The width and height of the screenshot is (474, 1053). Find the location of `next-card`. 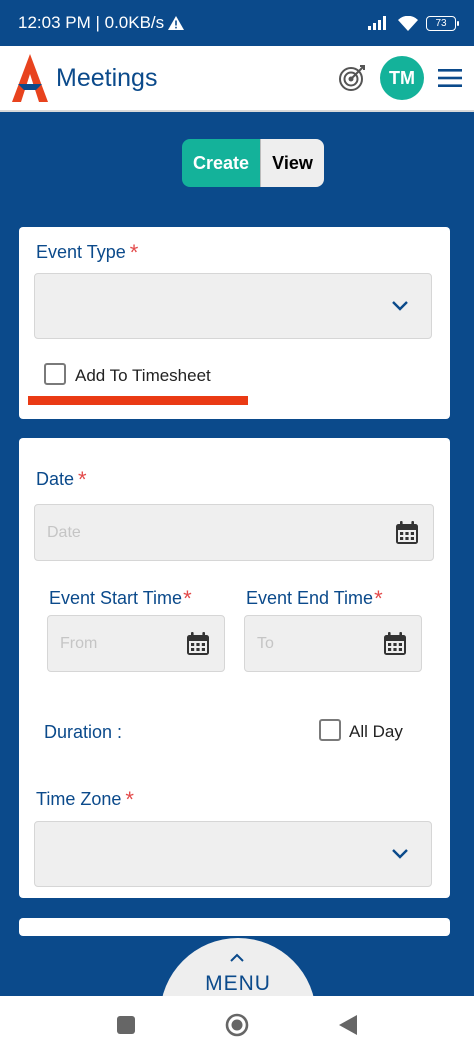

next-card is located at coordinates (234, 927).